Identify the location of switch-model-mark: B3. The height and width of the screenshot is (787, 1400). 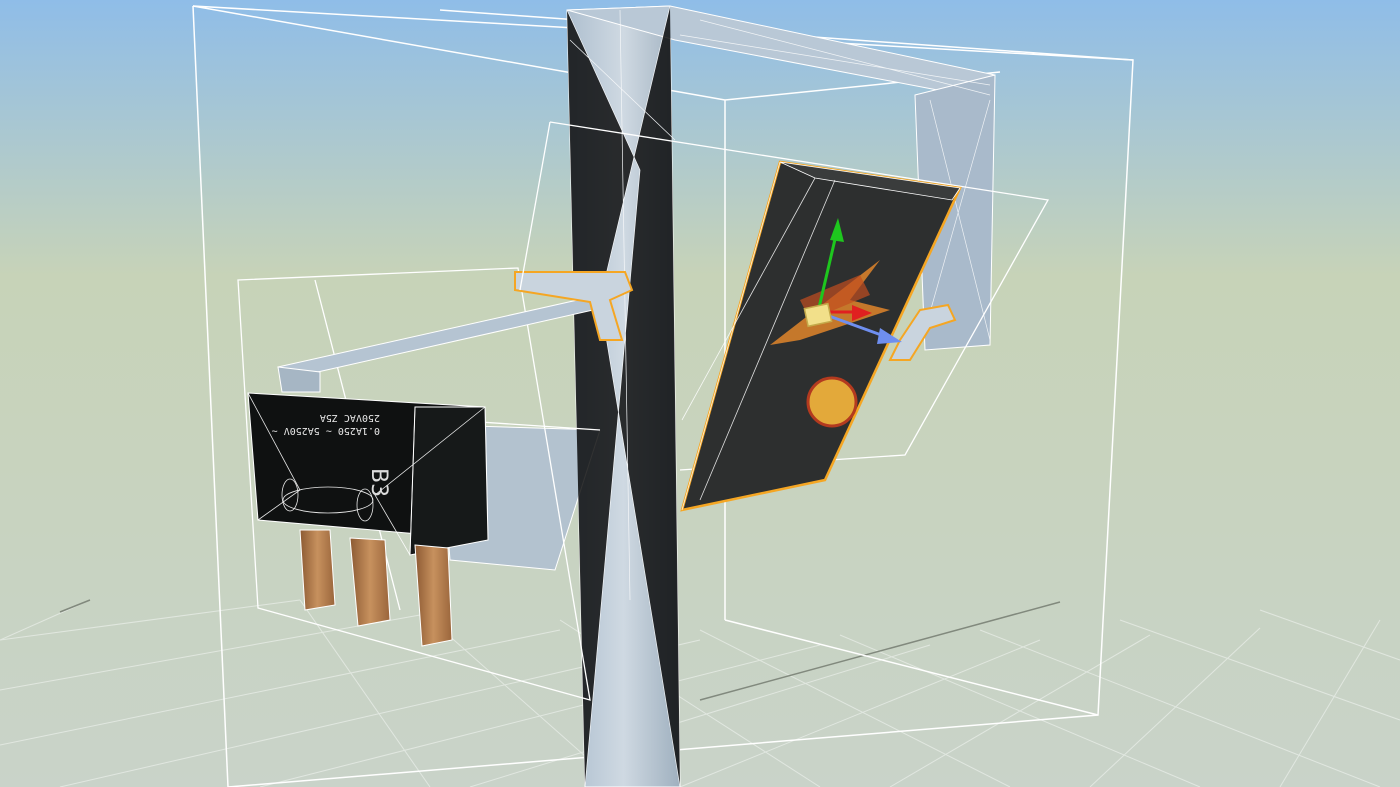
(378, 482).